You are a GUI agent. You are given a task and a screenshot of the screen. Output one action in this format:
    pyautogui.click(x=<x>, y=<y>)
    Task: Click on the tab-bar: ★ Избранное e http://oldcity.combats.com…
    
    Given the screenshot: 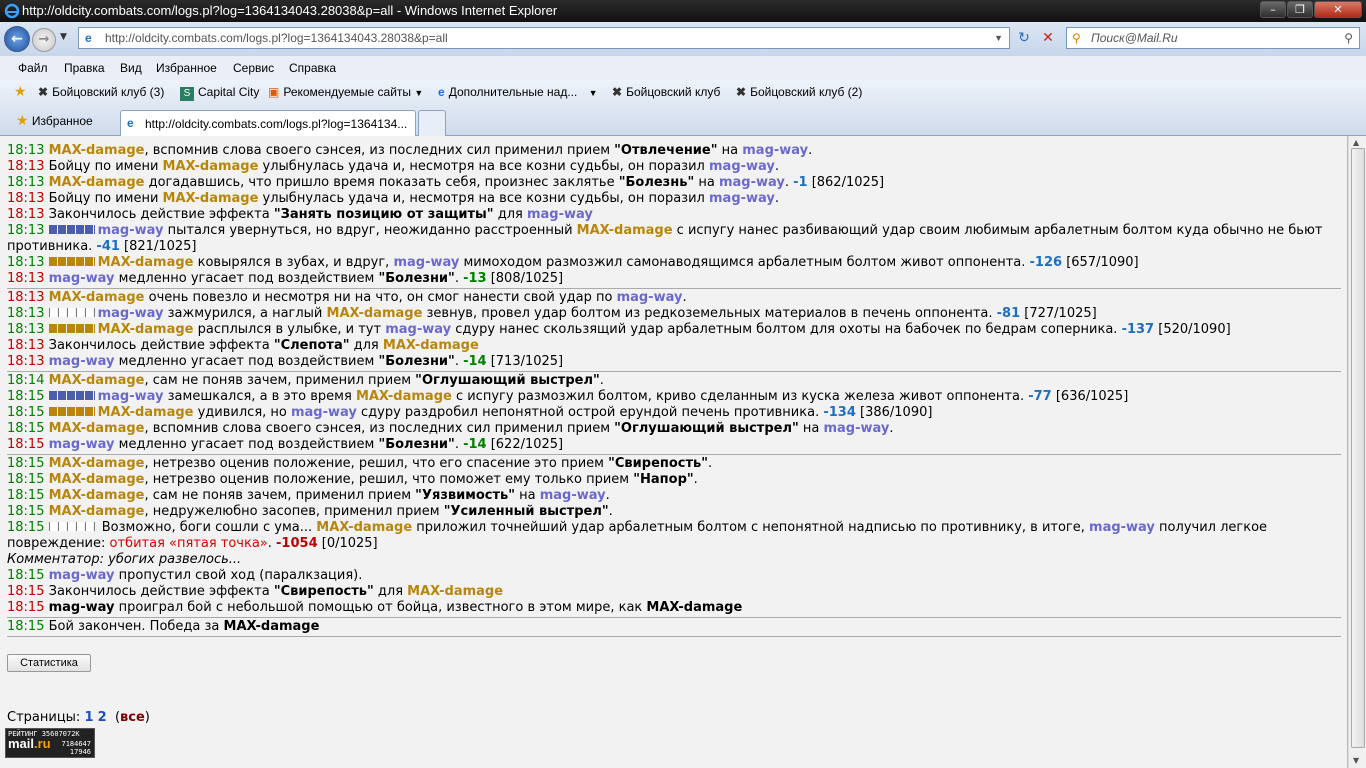 What is the action you would take?
    pyautogui.click(x=683, y=121)
    